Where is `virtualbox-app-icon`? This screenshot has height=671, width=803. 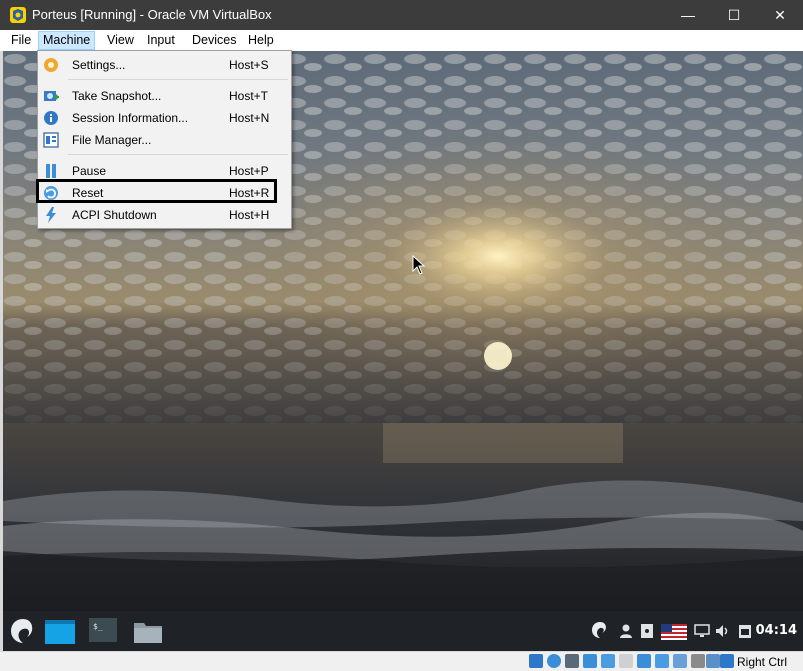
virtualbox-app-icon is located at coordinates (18, 15).